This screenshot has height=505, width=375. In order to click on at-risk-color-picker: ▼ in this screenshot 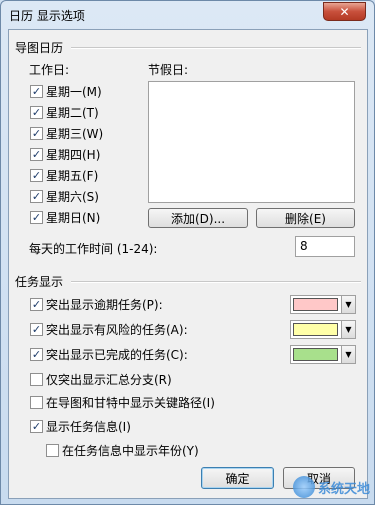, I will do `click(323, 329)`.